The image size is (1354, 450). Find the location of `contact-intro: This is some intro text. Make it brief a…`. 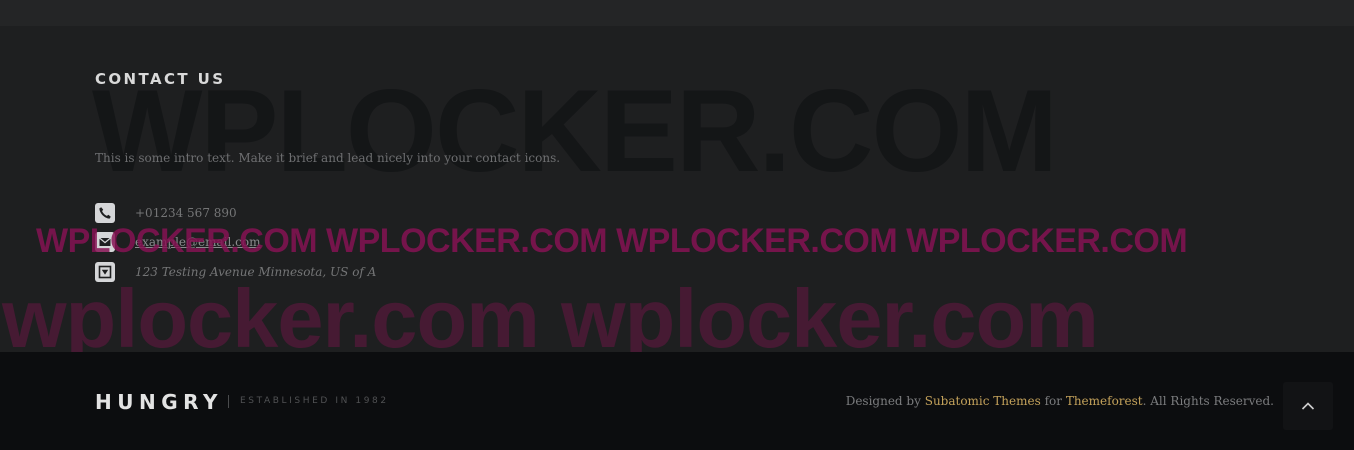

contact-intro: This is some intro text. Make it brief a… is located at coordinates (328, 158).